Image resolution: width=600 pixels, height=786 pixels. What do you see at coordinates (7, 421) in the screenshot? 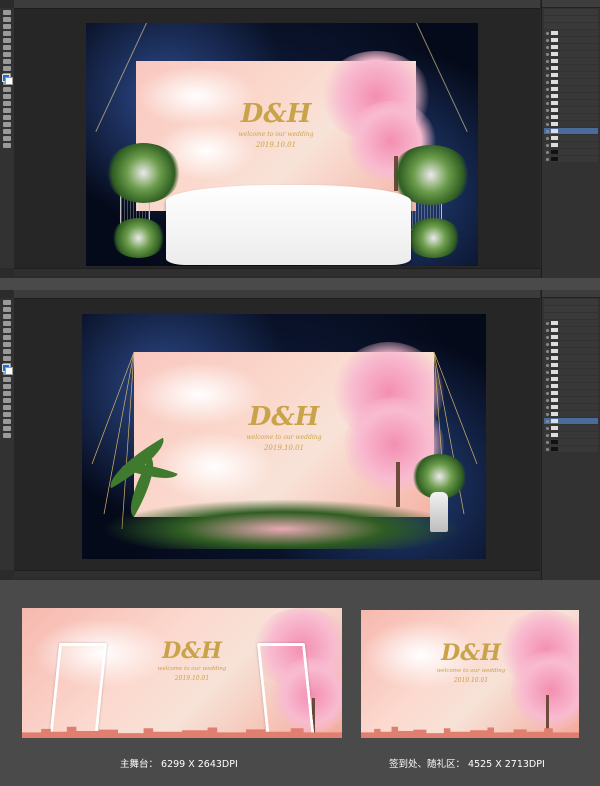
I see `shape-tool-icon` at bounding box center [7, 421].